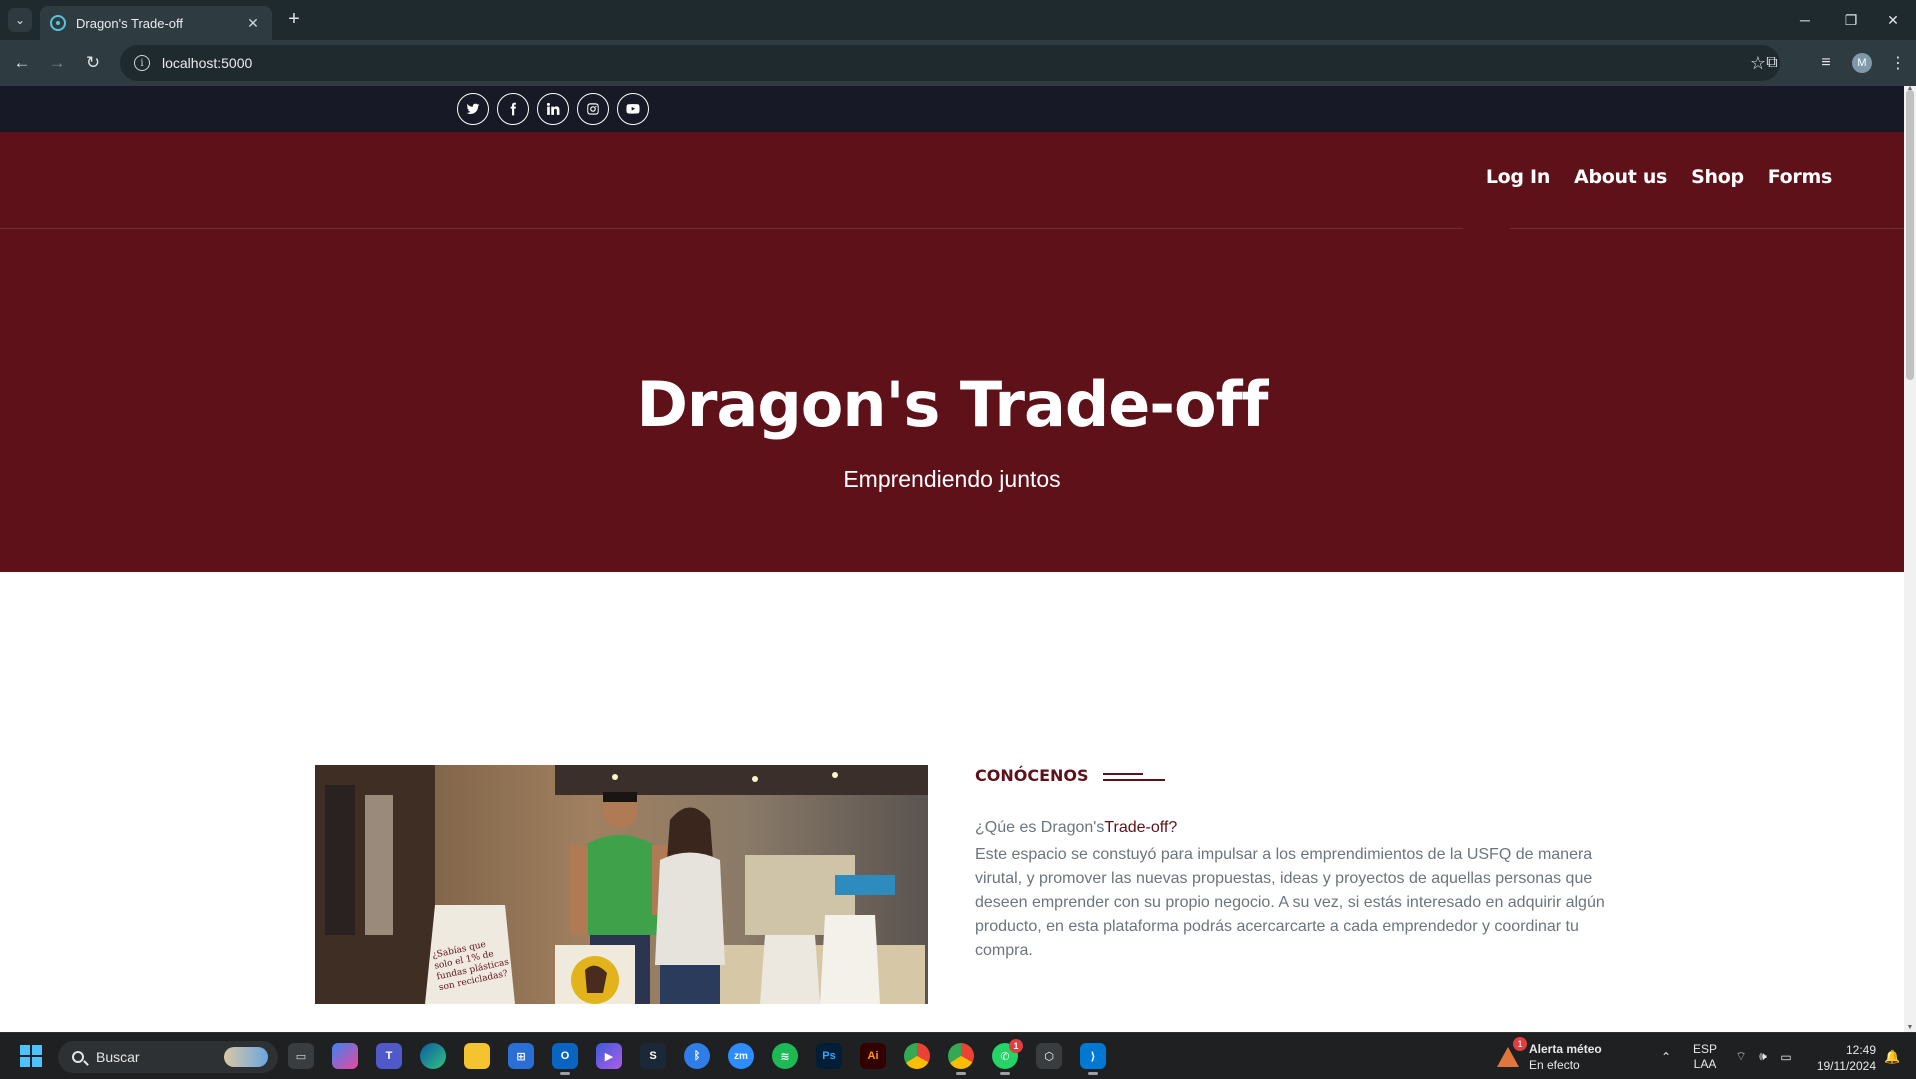 This screenshot has height=1079, width=1916. What do you see at coordinates (57, 63) in the screenshot?
I see `forward-button: →` at bounding box center [57, 63].